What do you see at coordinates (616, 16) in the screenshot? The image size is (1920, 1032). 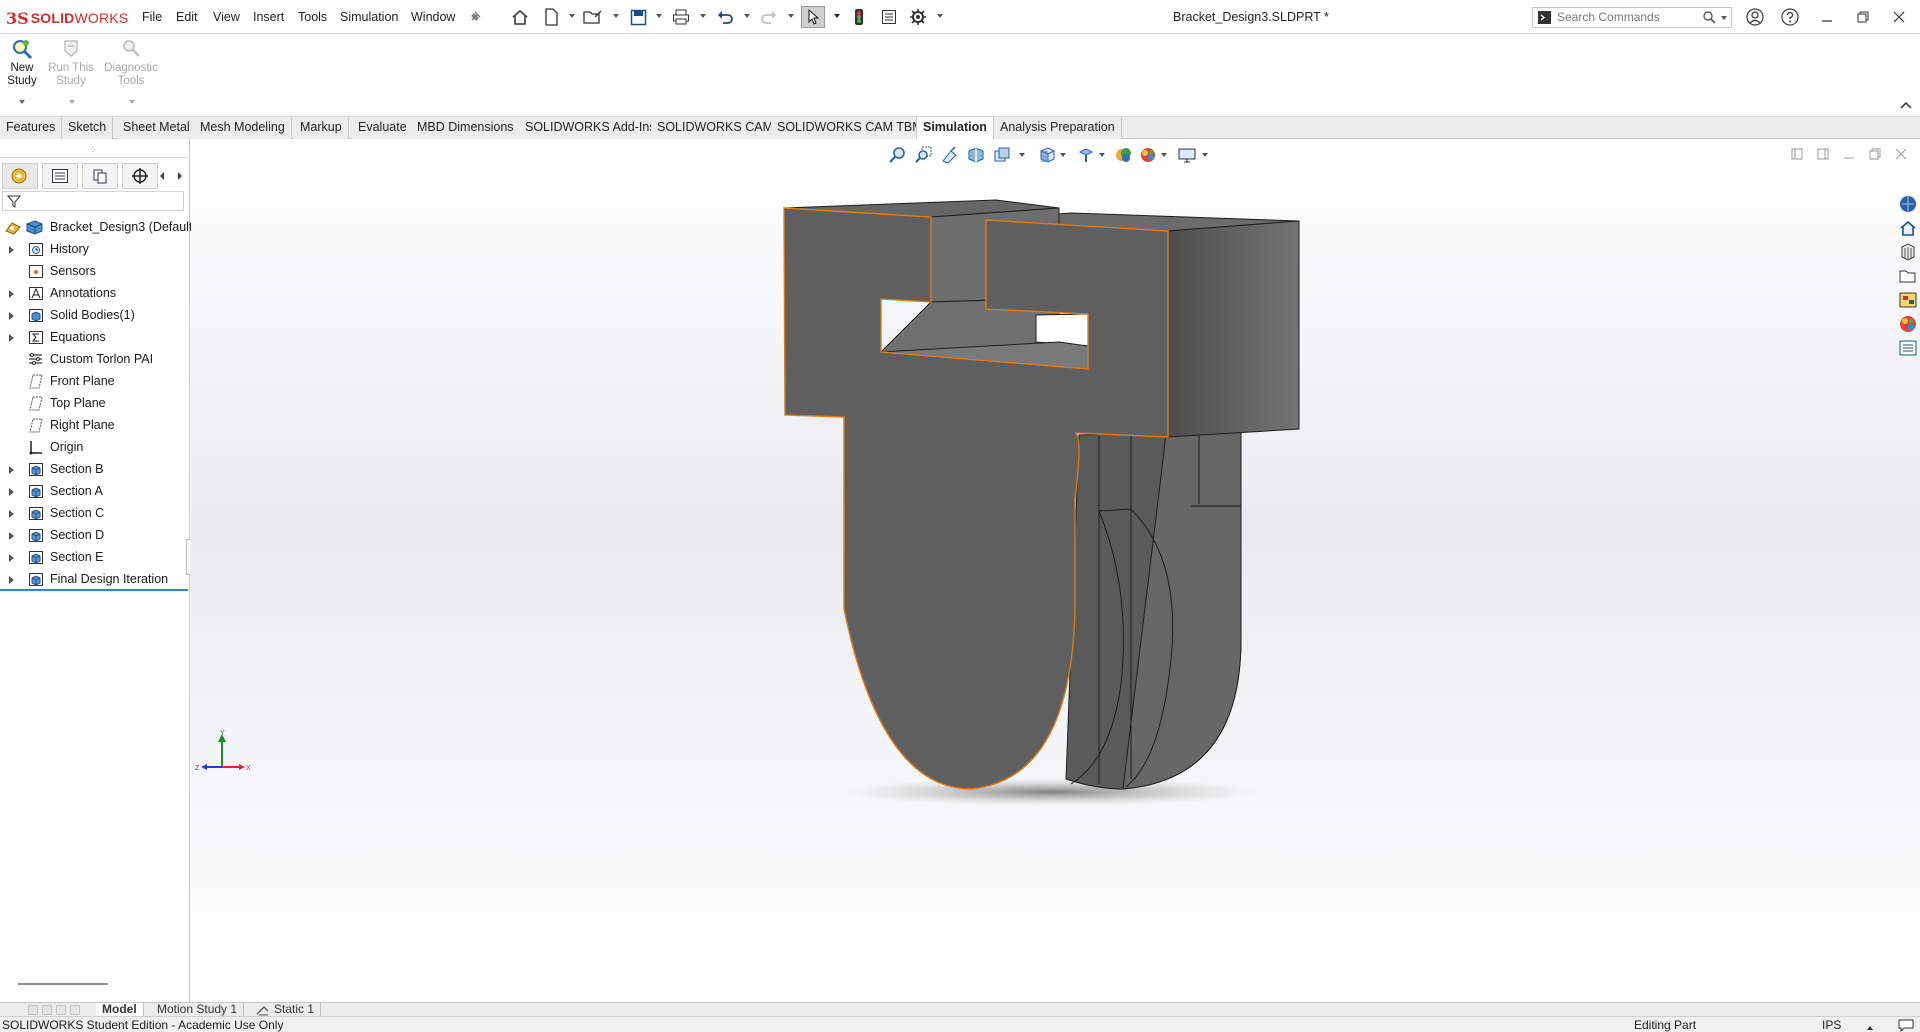 I see `open-dropdown-icon` at bounding box center [616, 16].